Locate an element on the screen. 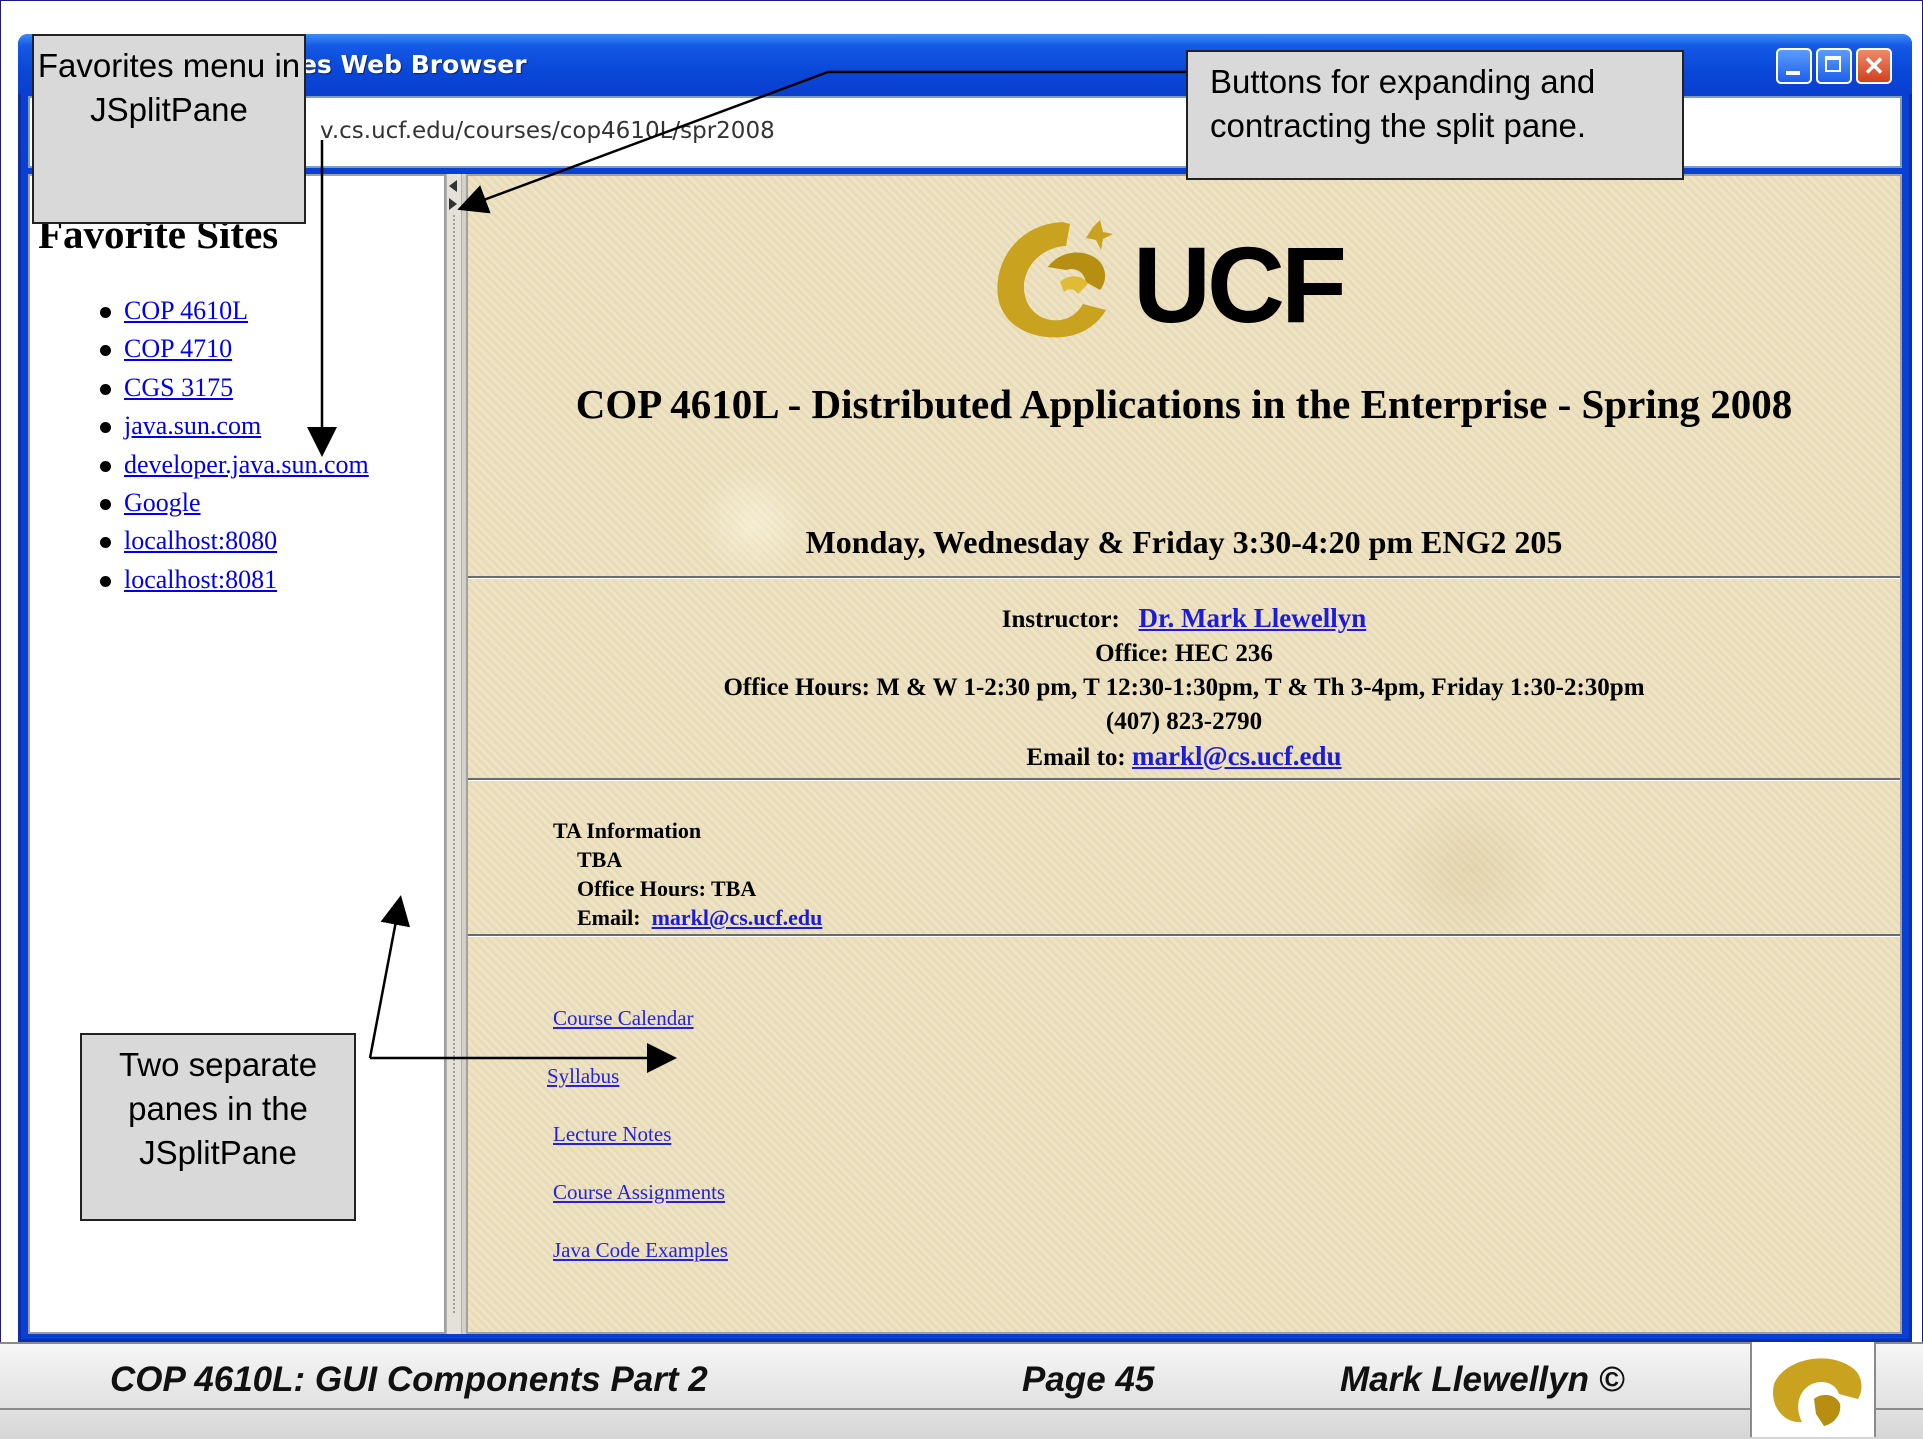 This screenshot has height=1439, width=1923. favorites-callout: Favorites menu in JSplitPane is located at coordinates (169, 129).